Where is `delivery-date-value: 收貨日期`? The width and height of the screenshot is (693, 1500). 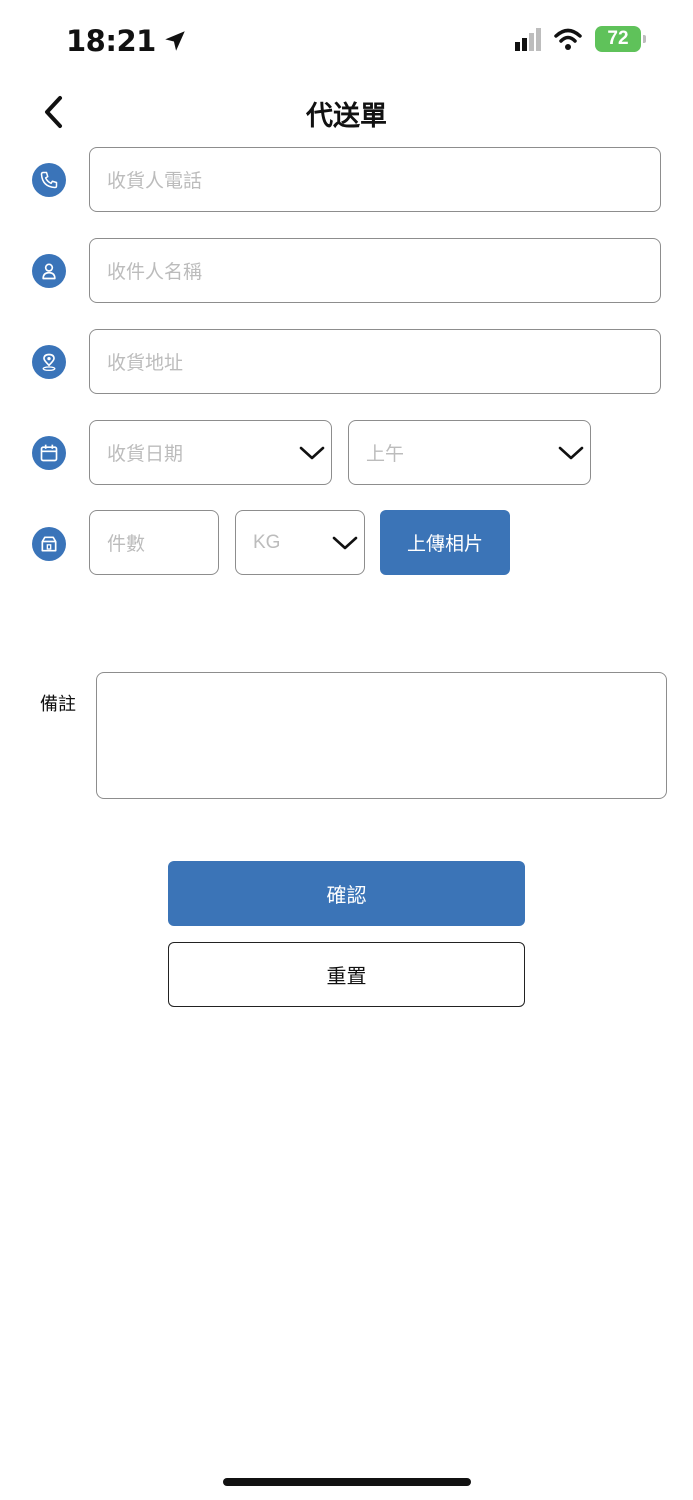
delivery-date-value: 收貨日期 is located at coordinates (145, 454).